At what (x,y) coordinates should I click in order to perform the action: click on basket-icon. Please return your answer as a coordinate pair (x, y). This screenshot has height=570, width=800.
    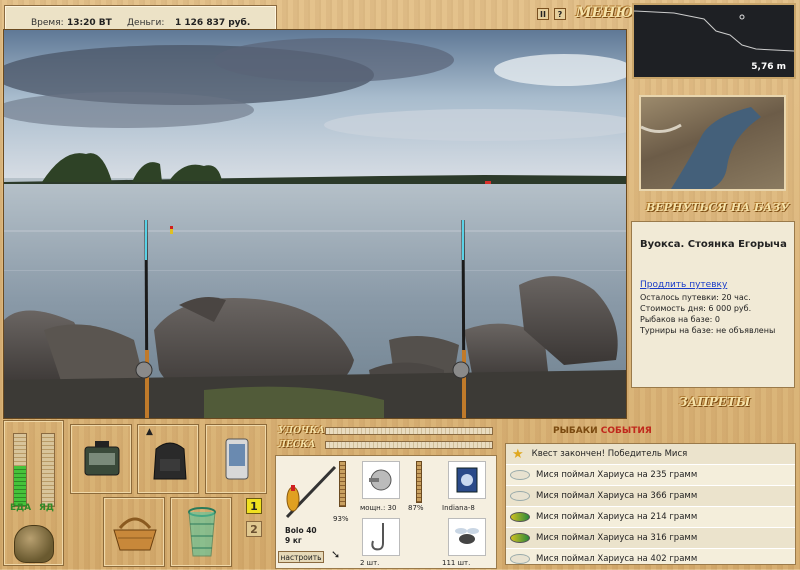
    Looking at the image, I should click on (135, 534).